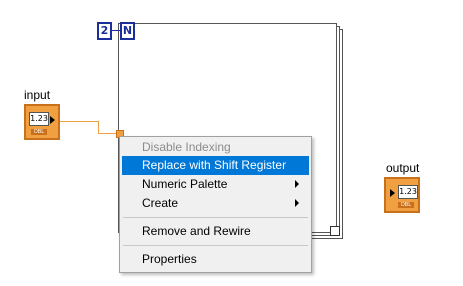 The width and height of the screenshot is (463, 286). I want to click on input-type-badge: DBL, so click(39, 132).